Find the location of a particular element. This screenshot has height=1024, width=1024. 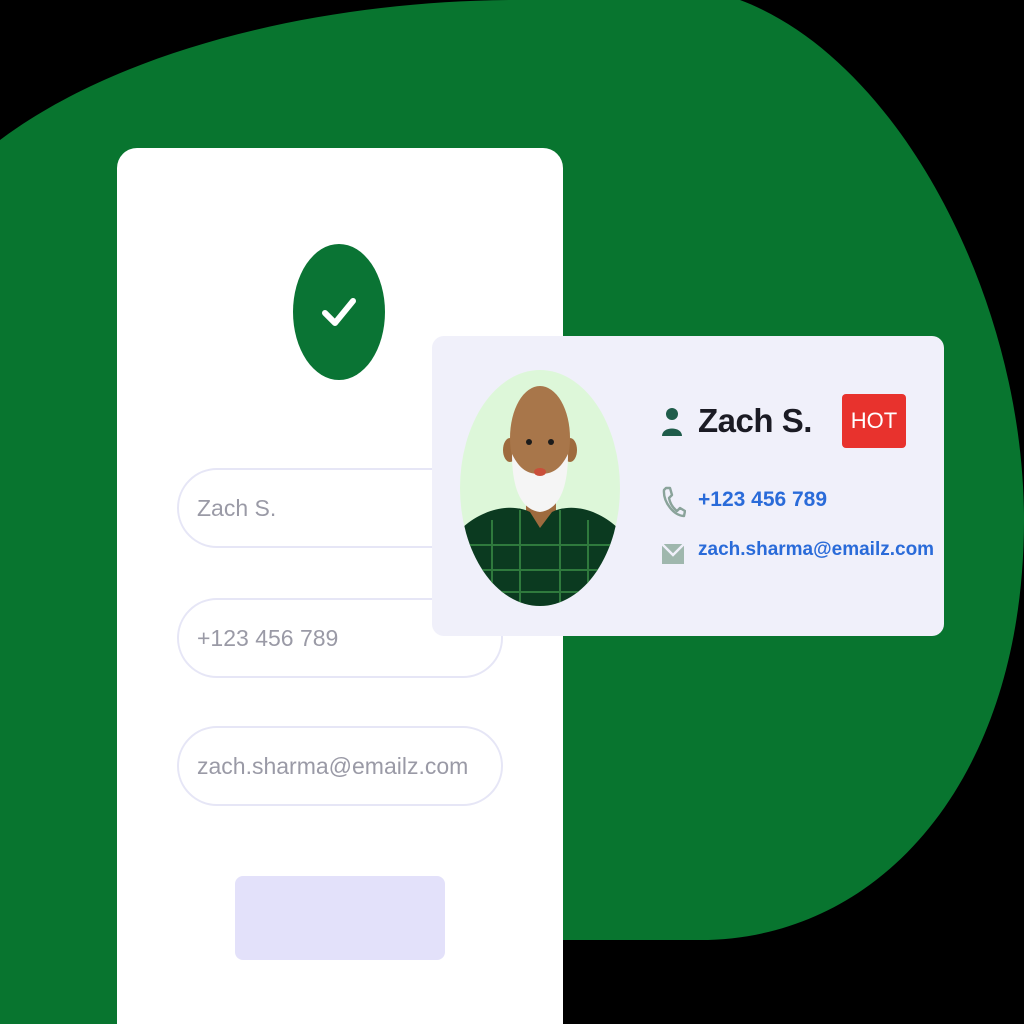

hot-badge: HOT is located at coordinates (874, 421).